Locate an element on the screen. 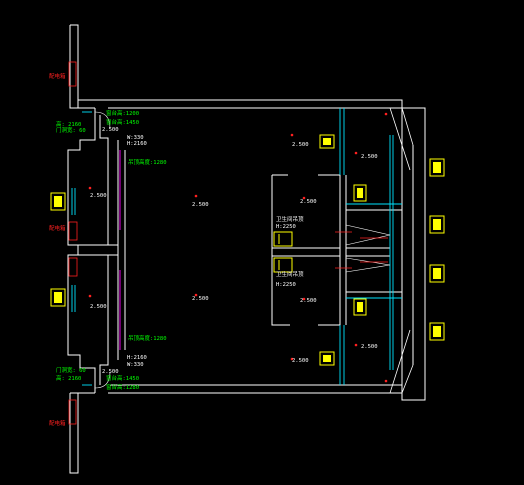 The image size is (524, 485). sill-height-label: 窗台高:1280 is located at coordinates (122, 387).